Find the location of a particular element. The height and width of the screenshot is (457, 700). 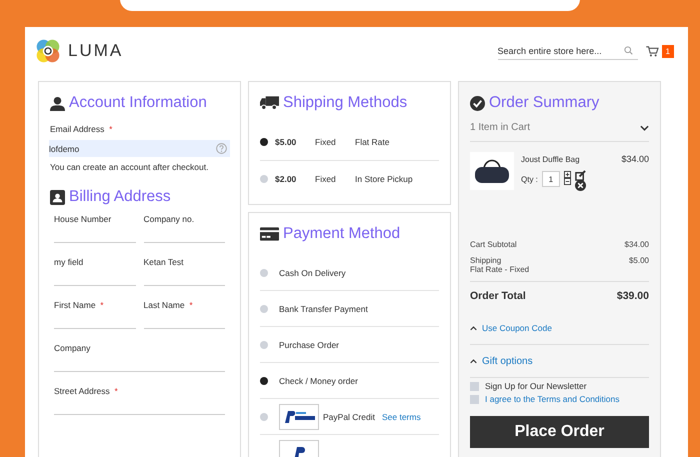

help-icon is located at coordinates (221, 148).